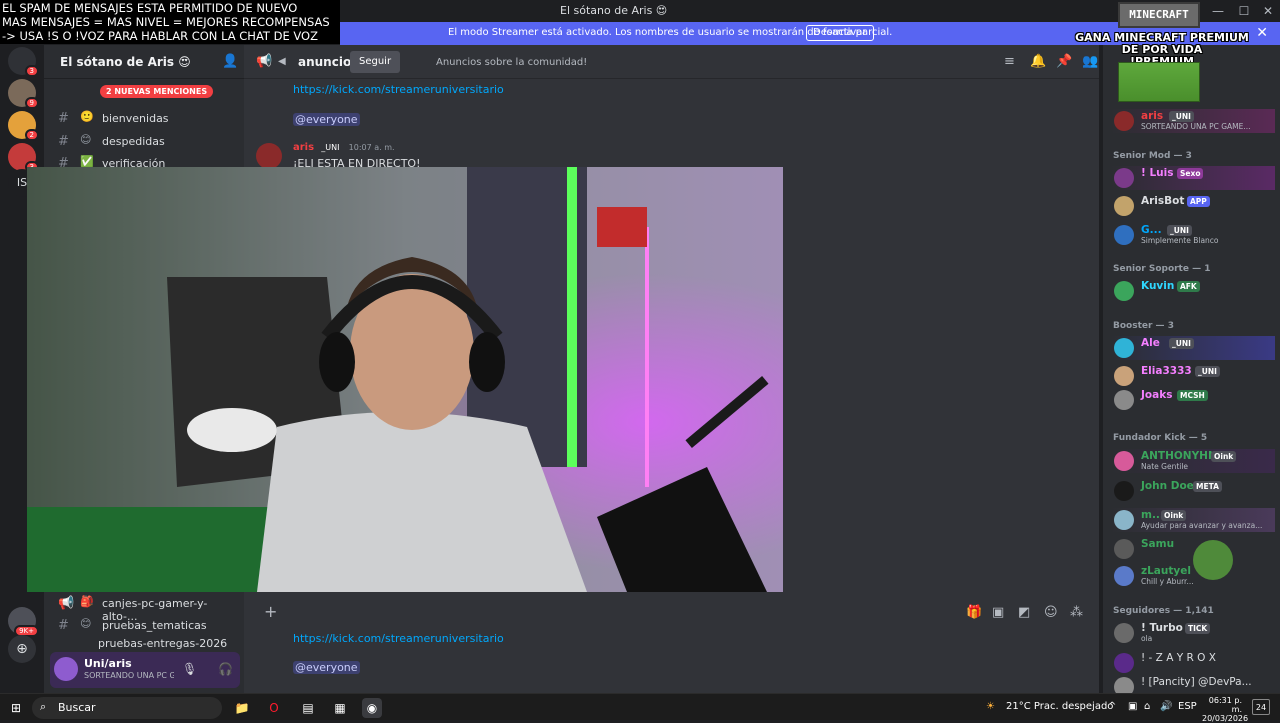  I want to click on microphone-icon: 🎙, so click(189, 669).